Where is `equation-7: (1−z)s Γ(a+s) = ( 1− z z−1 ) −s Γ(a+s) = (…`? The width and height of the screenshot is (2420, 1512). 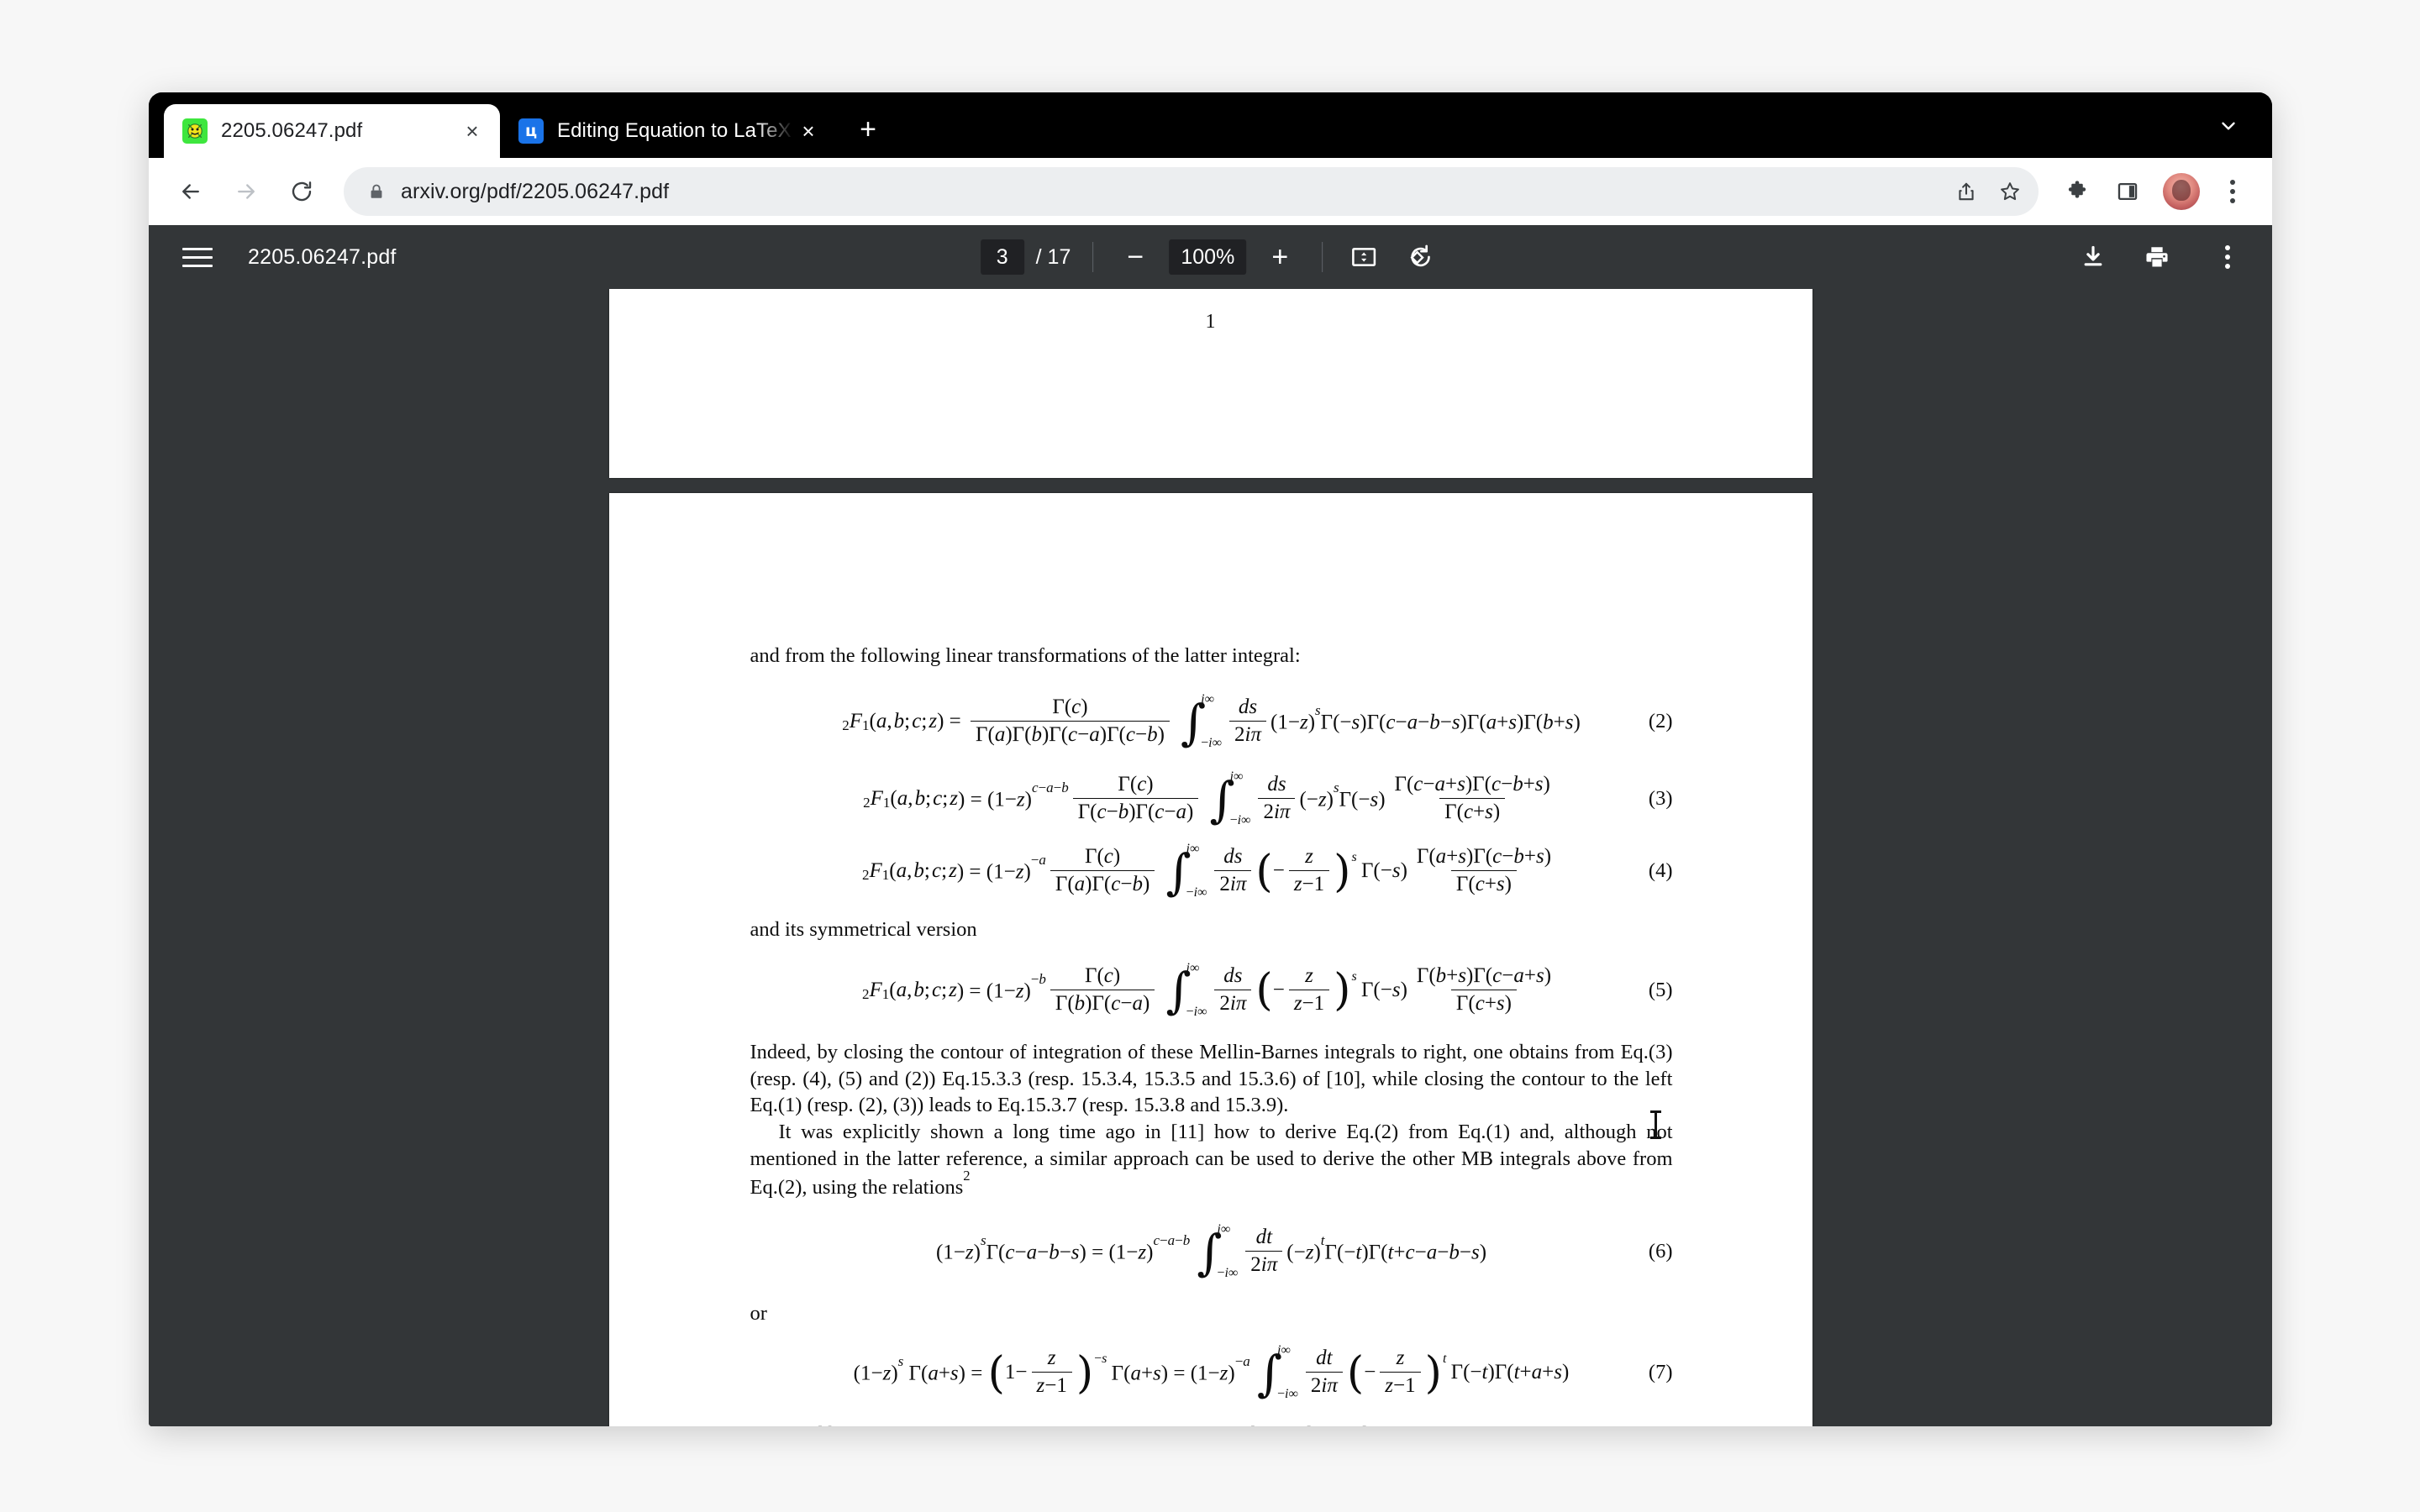
equation-7: (1−z)s Γ(a+s) = ( 1− z z−1 ) −s Γ(a+s) = (… is located at coordinates (1211, 1372).